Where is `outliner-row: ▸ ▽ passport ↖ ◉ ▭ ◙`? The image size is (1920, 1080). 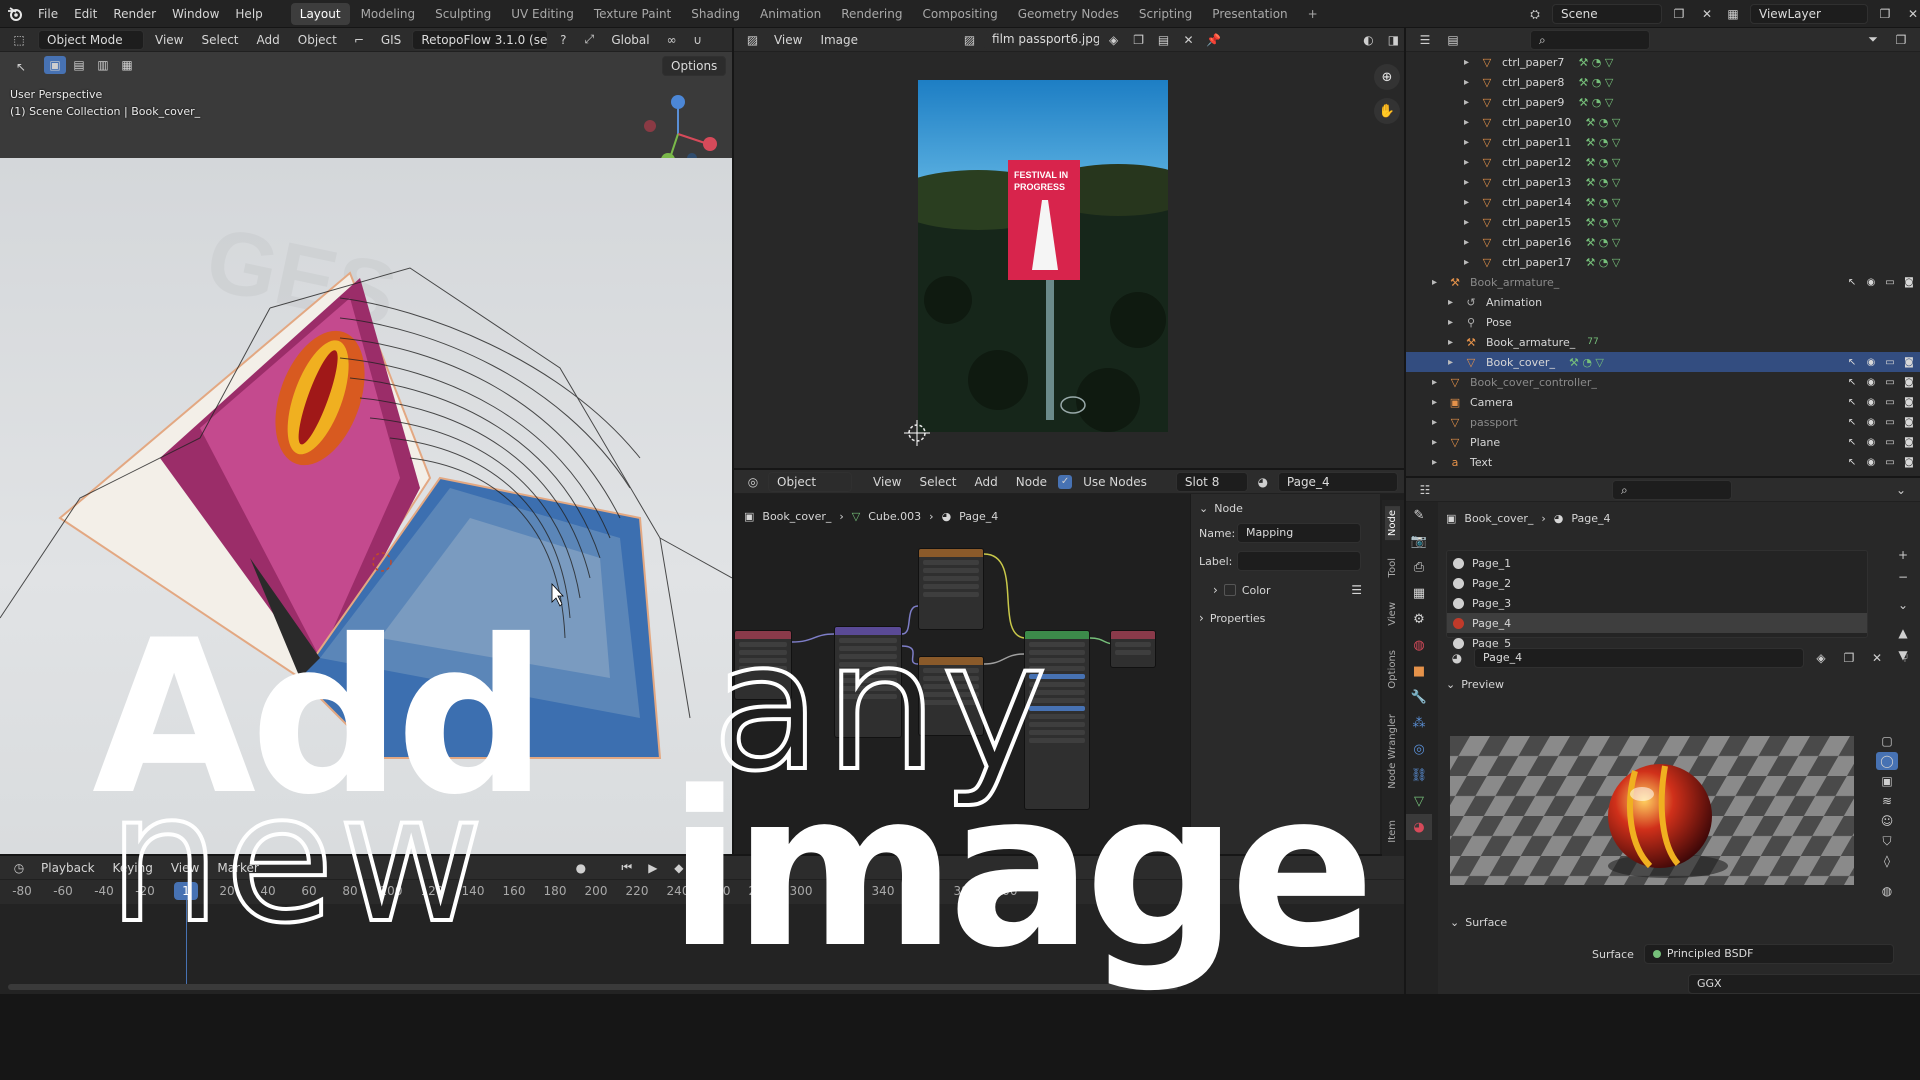
outliner-row: ▸ ▽ passport ↖ ◉ ▭ ◙ is located at coordinates (1663, 422).